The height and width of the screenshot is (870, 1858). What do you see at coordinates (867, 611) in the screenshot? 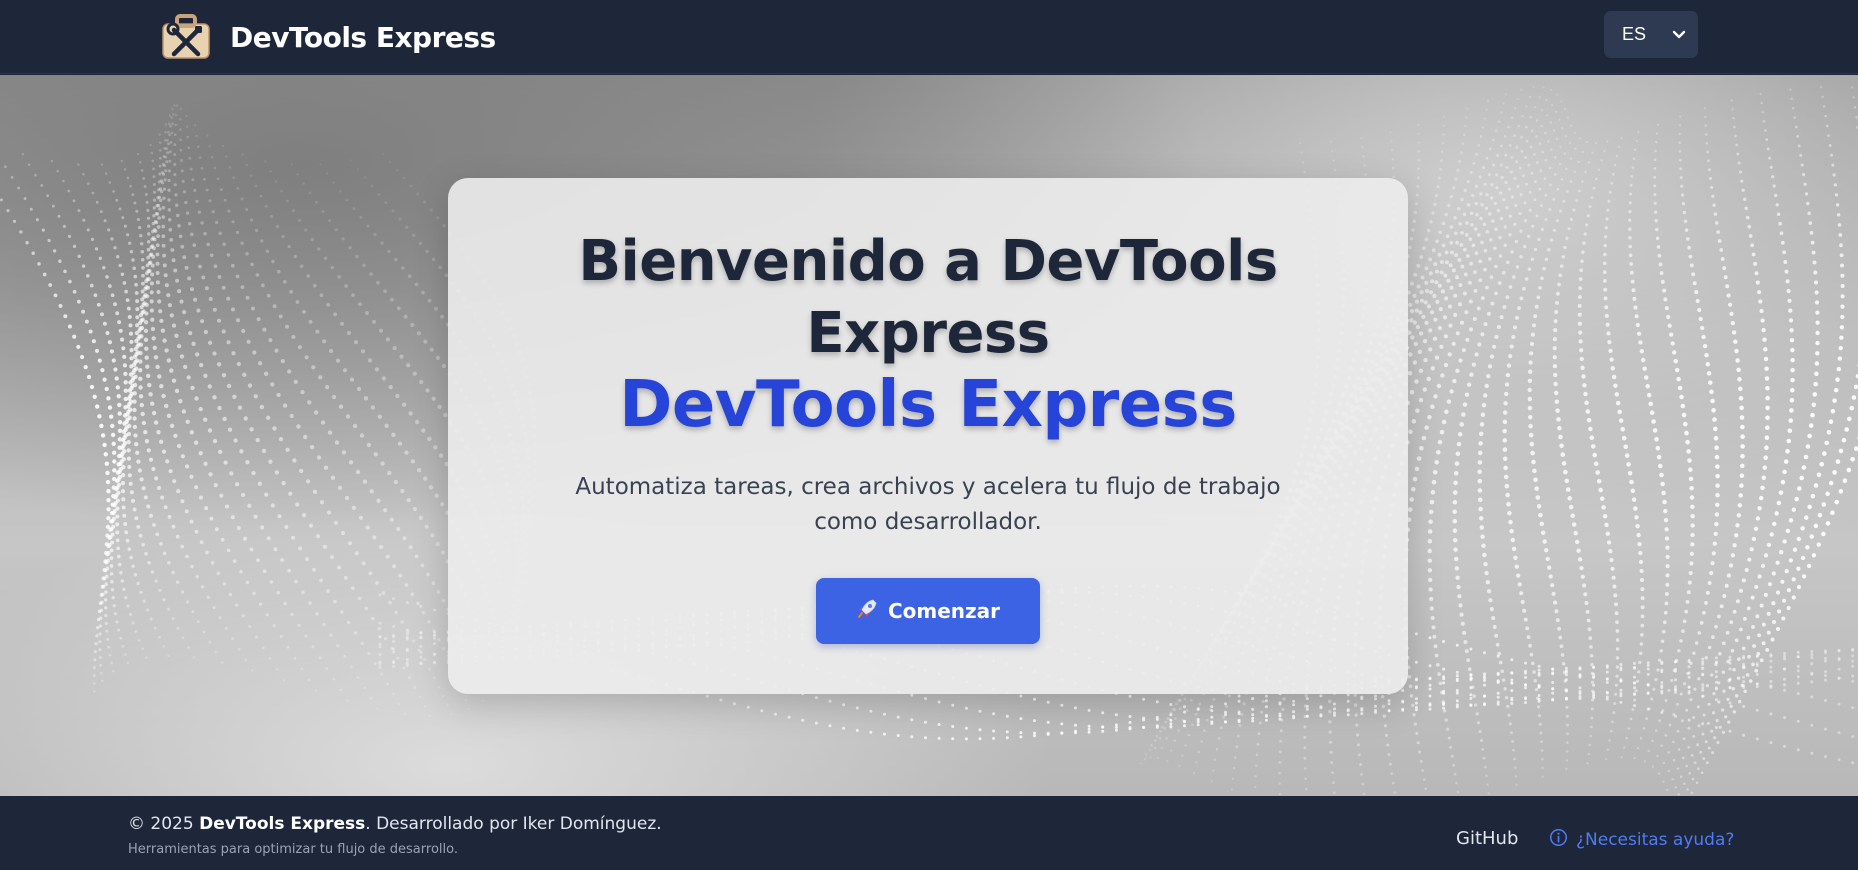
I see `rocket-icon` at bounding box center [867, 611].